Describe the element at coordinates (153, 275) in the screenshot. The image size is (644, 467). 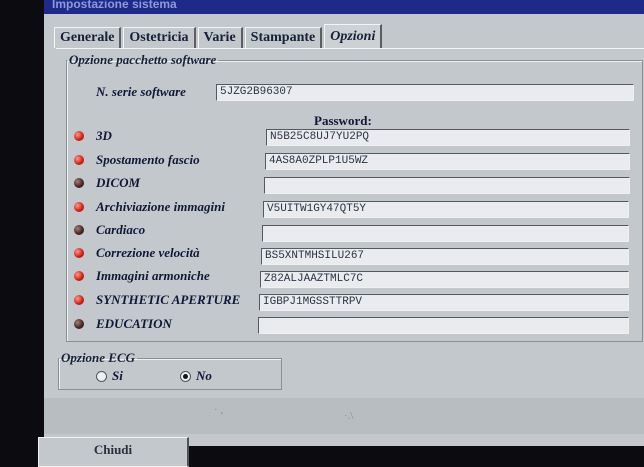
I see `option-label: Immagini armoniche` at that location.